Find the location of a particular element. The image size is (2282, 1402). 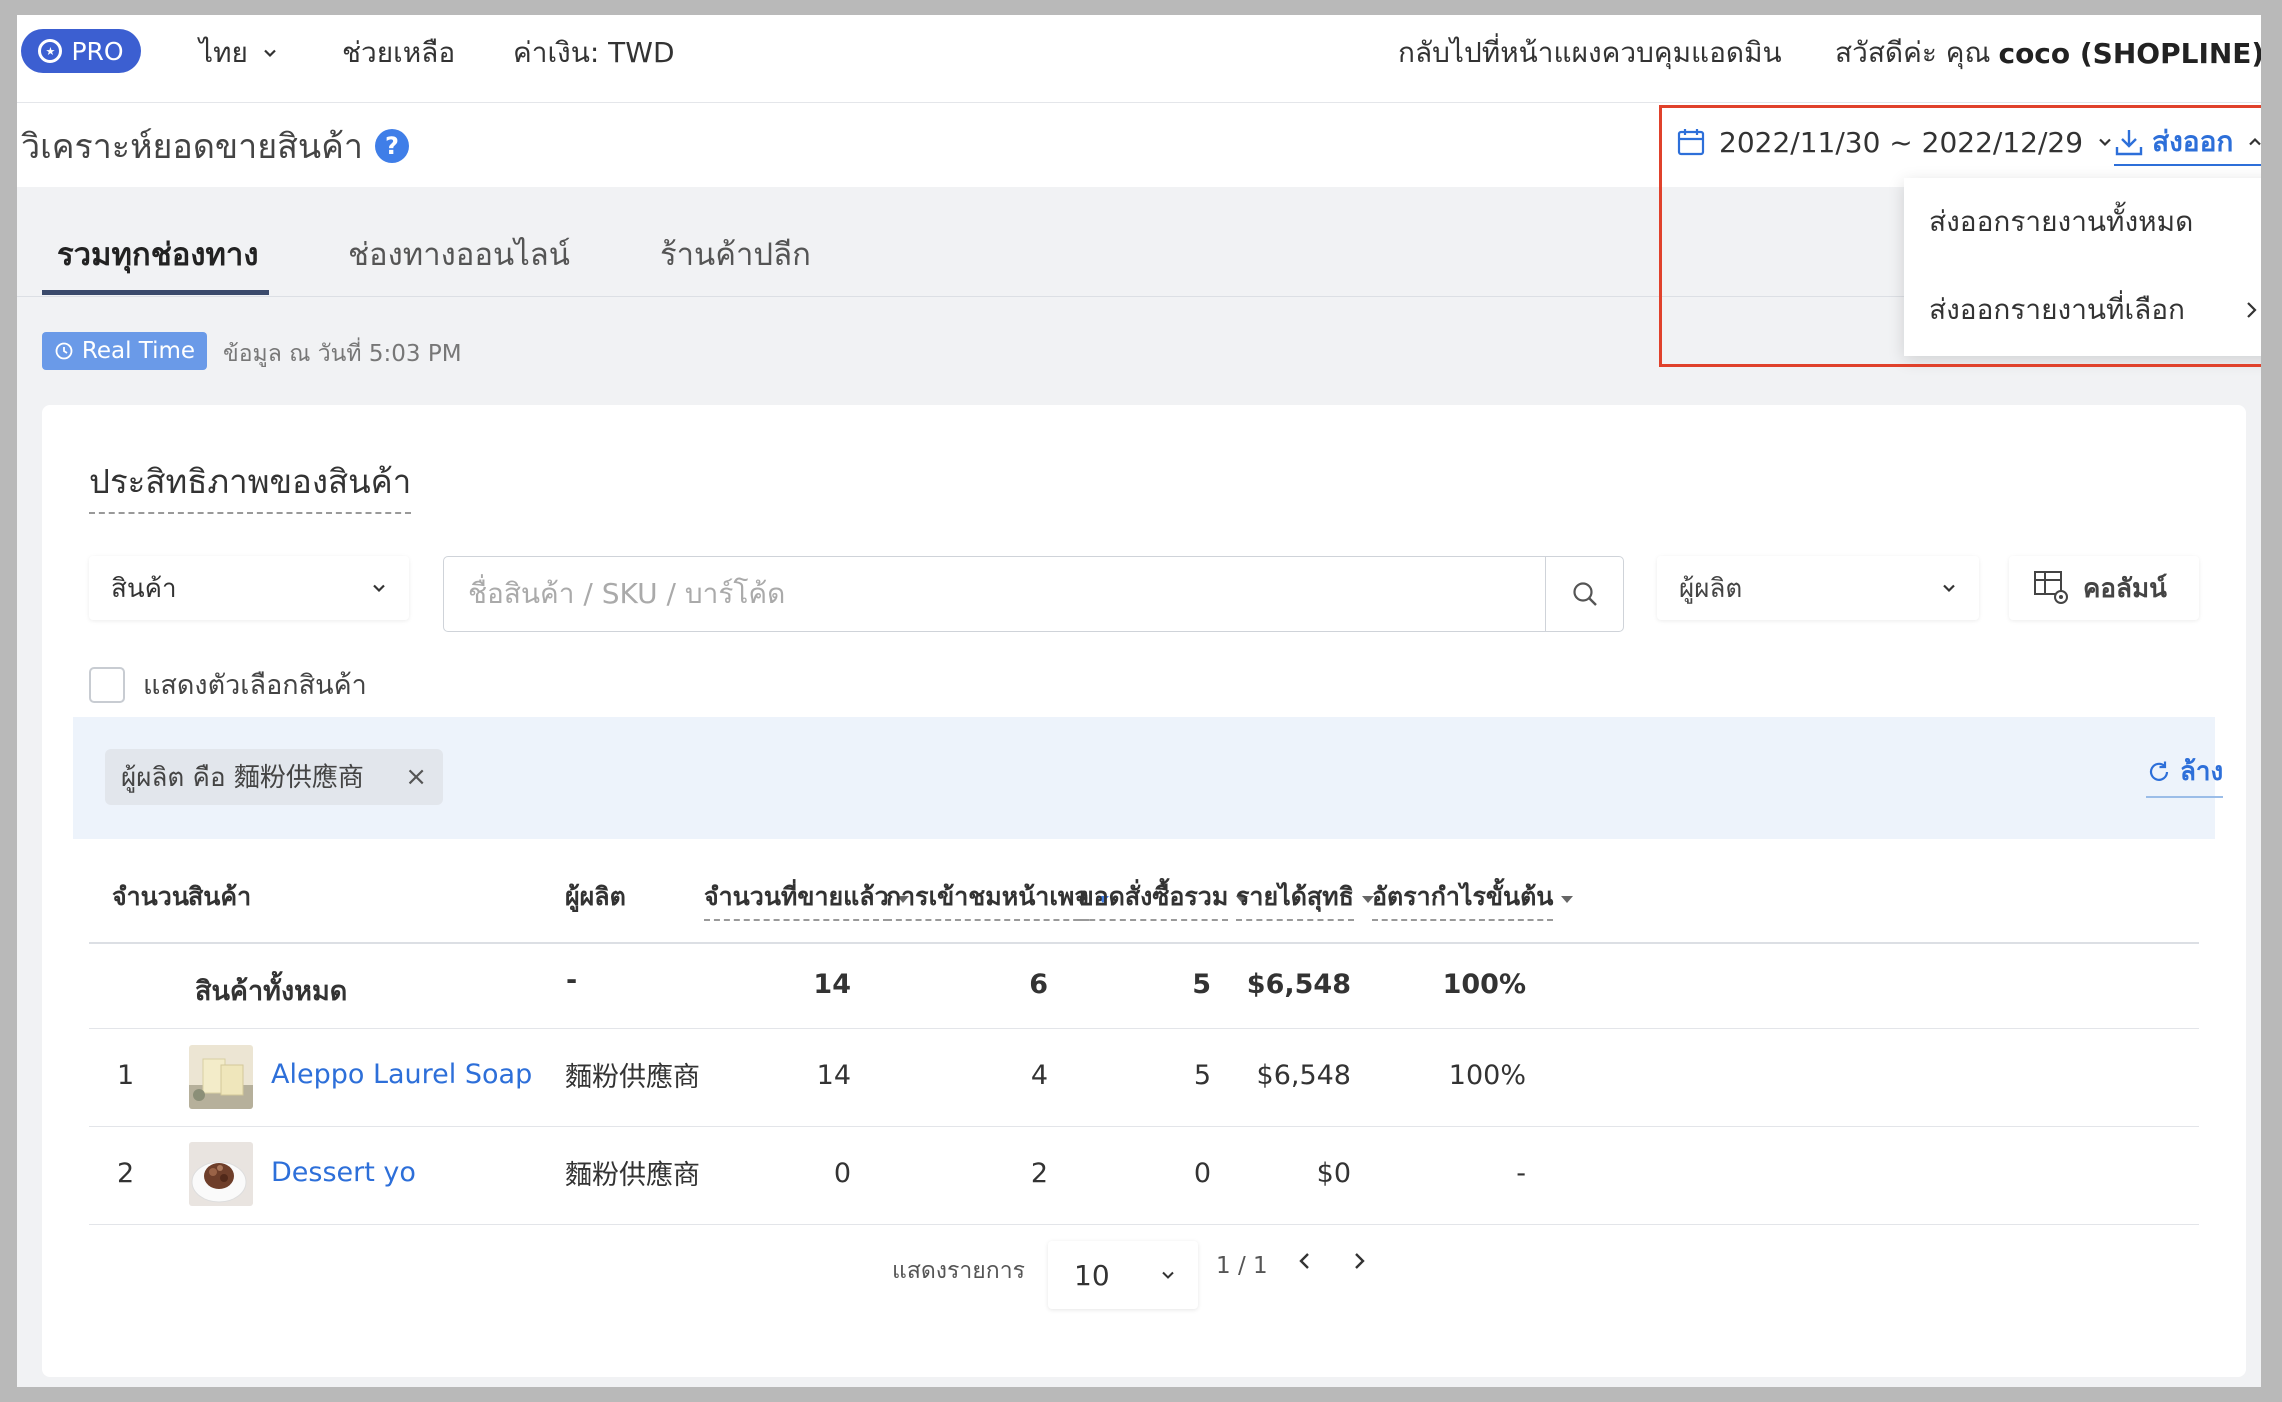

export-dropdown-menu: ส่งออกรายงานทั้งหมด ส่งออกรายงานที่เลือก is located at coordinates (2082, 267).